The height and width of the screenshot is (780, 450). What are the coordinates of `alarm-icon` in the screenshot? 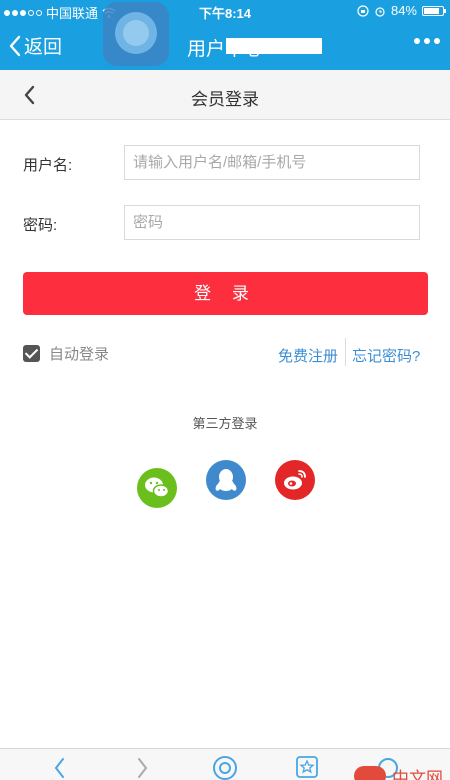 It's located at (380, 11).